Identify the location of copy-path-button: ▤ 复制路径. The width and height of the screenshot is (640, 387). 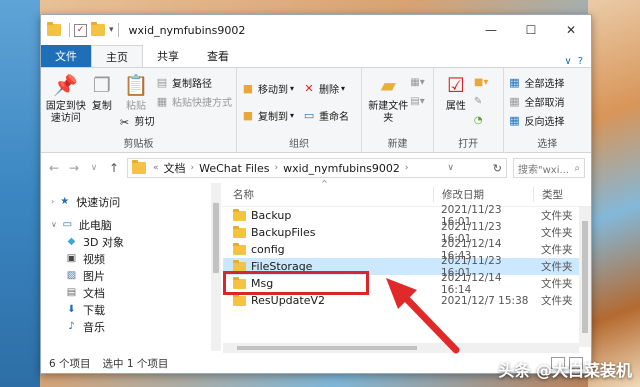
(193, 82).